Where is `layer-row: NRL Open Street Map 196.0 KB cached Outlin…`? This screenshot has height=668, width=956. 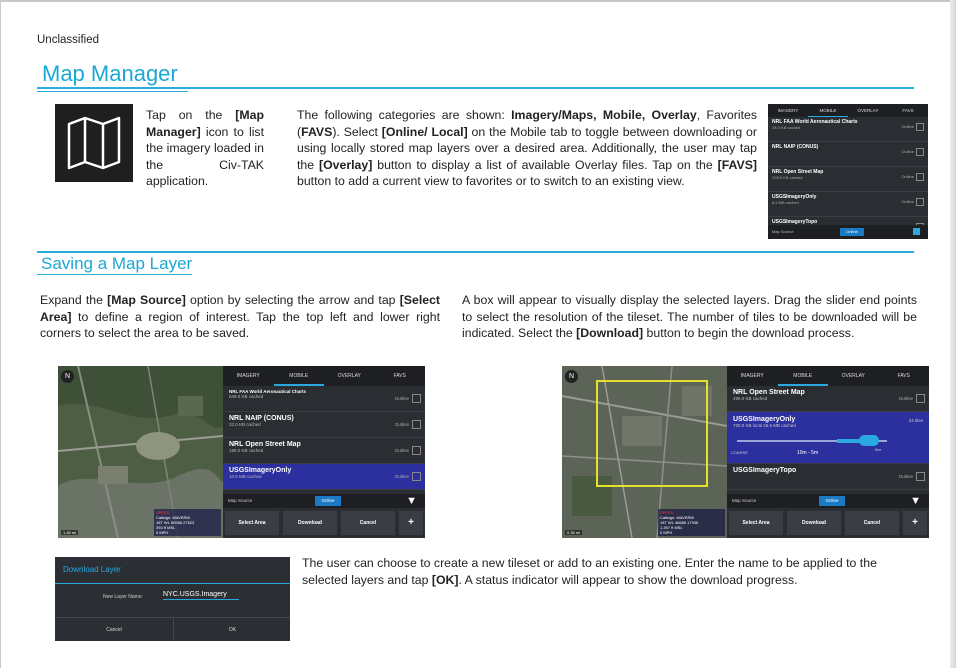
layer-row: NRL Open Street Map 196.0 KB cached Outlin… is located at coordinates (324, 451).